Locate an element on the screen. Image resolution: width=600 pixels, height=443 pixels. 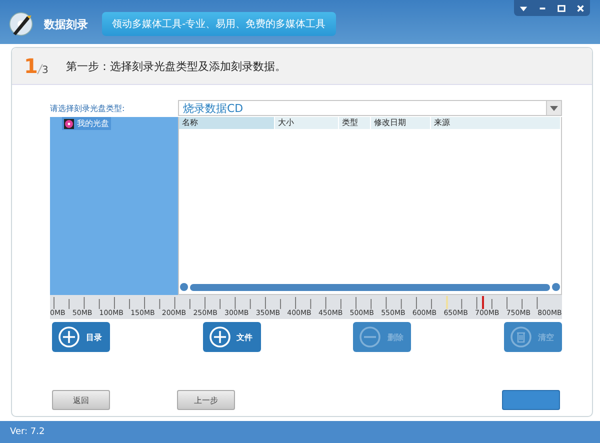
window-title: 数据刻录 is located at coordinates (66, 24).